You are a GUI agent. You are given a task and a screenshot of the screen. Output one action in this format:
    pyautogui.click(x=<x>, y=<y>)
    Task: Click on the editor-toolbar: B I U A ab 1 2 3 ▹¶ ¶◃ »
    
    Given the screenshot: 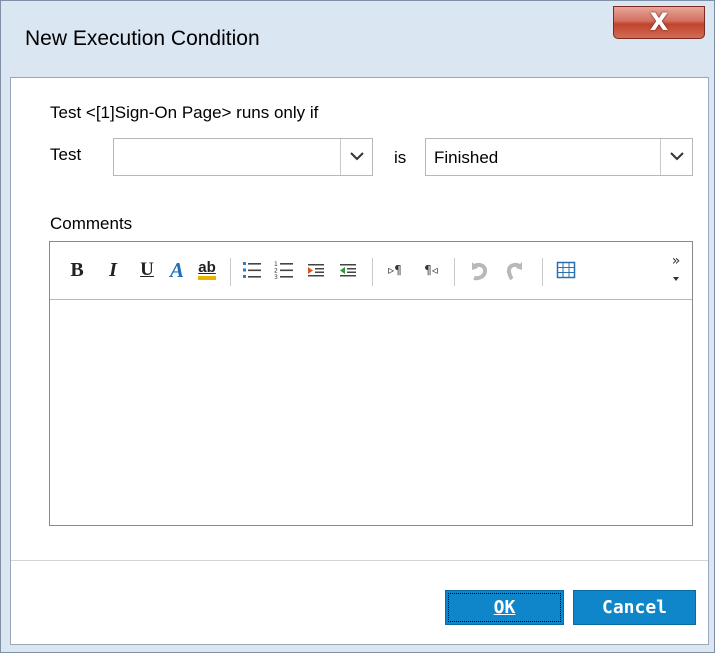 What is the action you would take?
    pyautogui.click(x=371, y=271)
    